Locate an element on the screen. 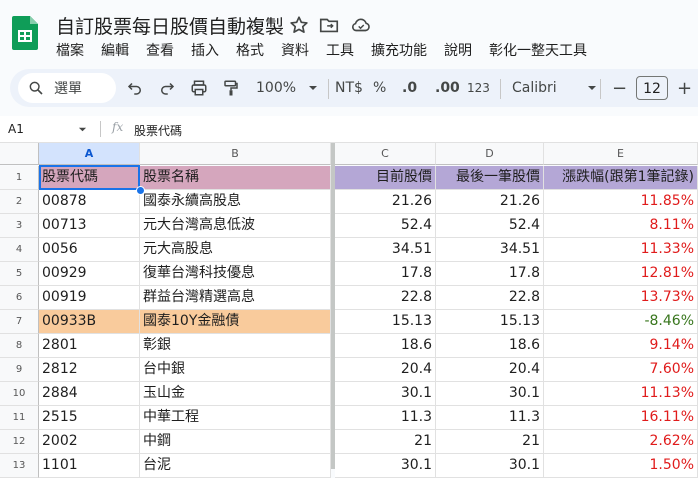 The width and height of the screenshot is (698, 478). zoom-select: 100% is located at coordinates (287, 88).